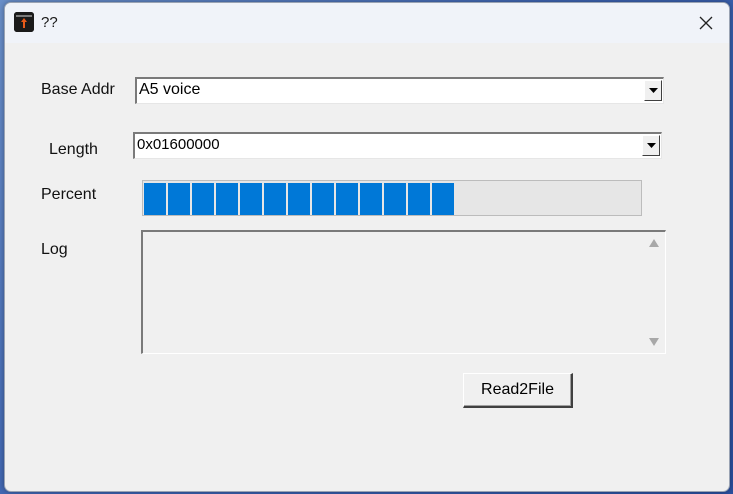 Image resolution: width=733 pixels, height=494 pixels. I want to click on base-addr-dropdown-button, so click(653, 90).